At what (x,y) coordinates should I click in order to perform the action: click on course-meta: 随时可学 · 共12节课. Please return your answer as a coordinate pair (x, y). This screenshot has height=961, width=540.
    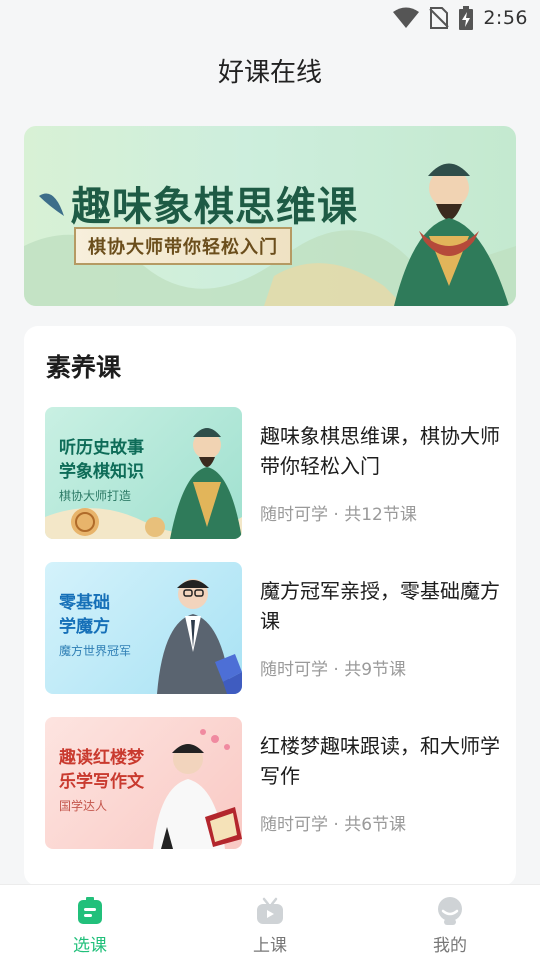
    Looking at the image, I should click on (338, 515).